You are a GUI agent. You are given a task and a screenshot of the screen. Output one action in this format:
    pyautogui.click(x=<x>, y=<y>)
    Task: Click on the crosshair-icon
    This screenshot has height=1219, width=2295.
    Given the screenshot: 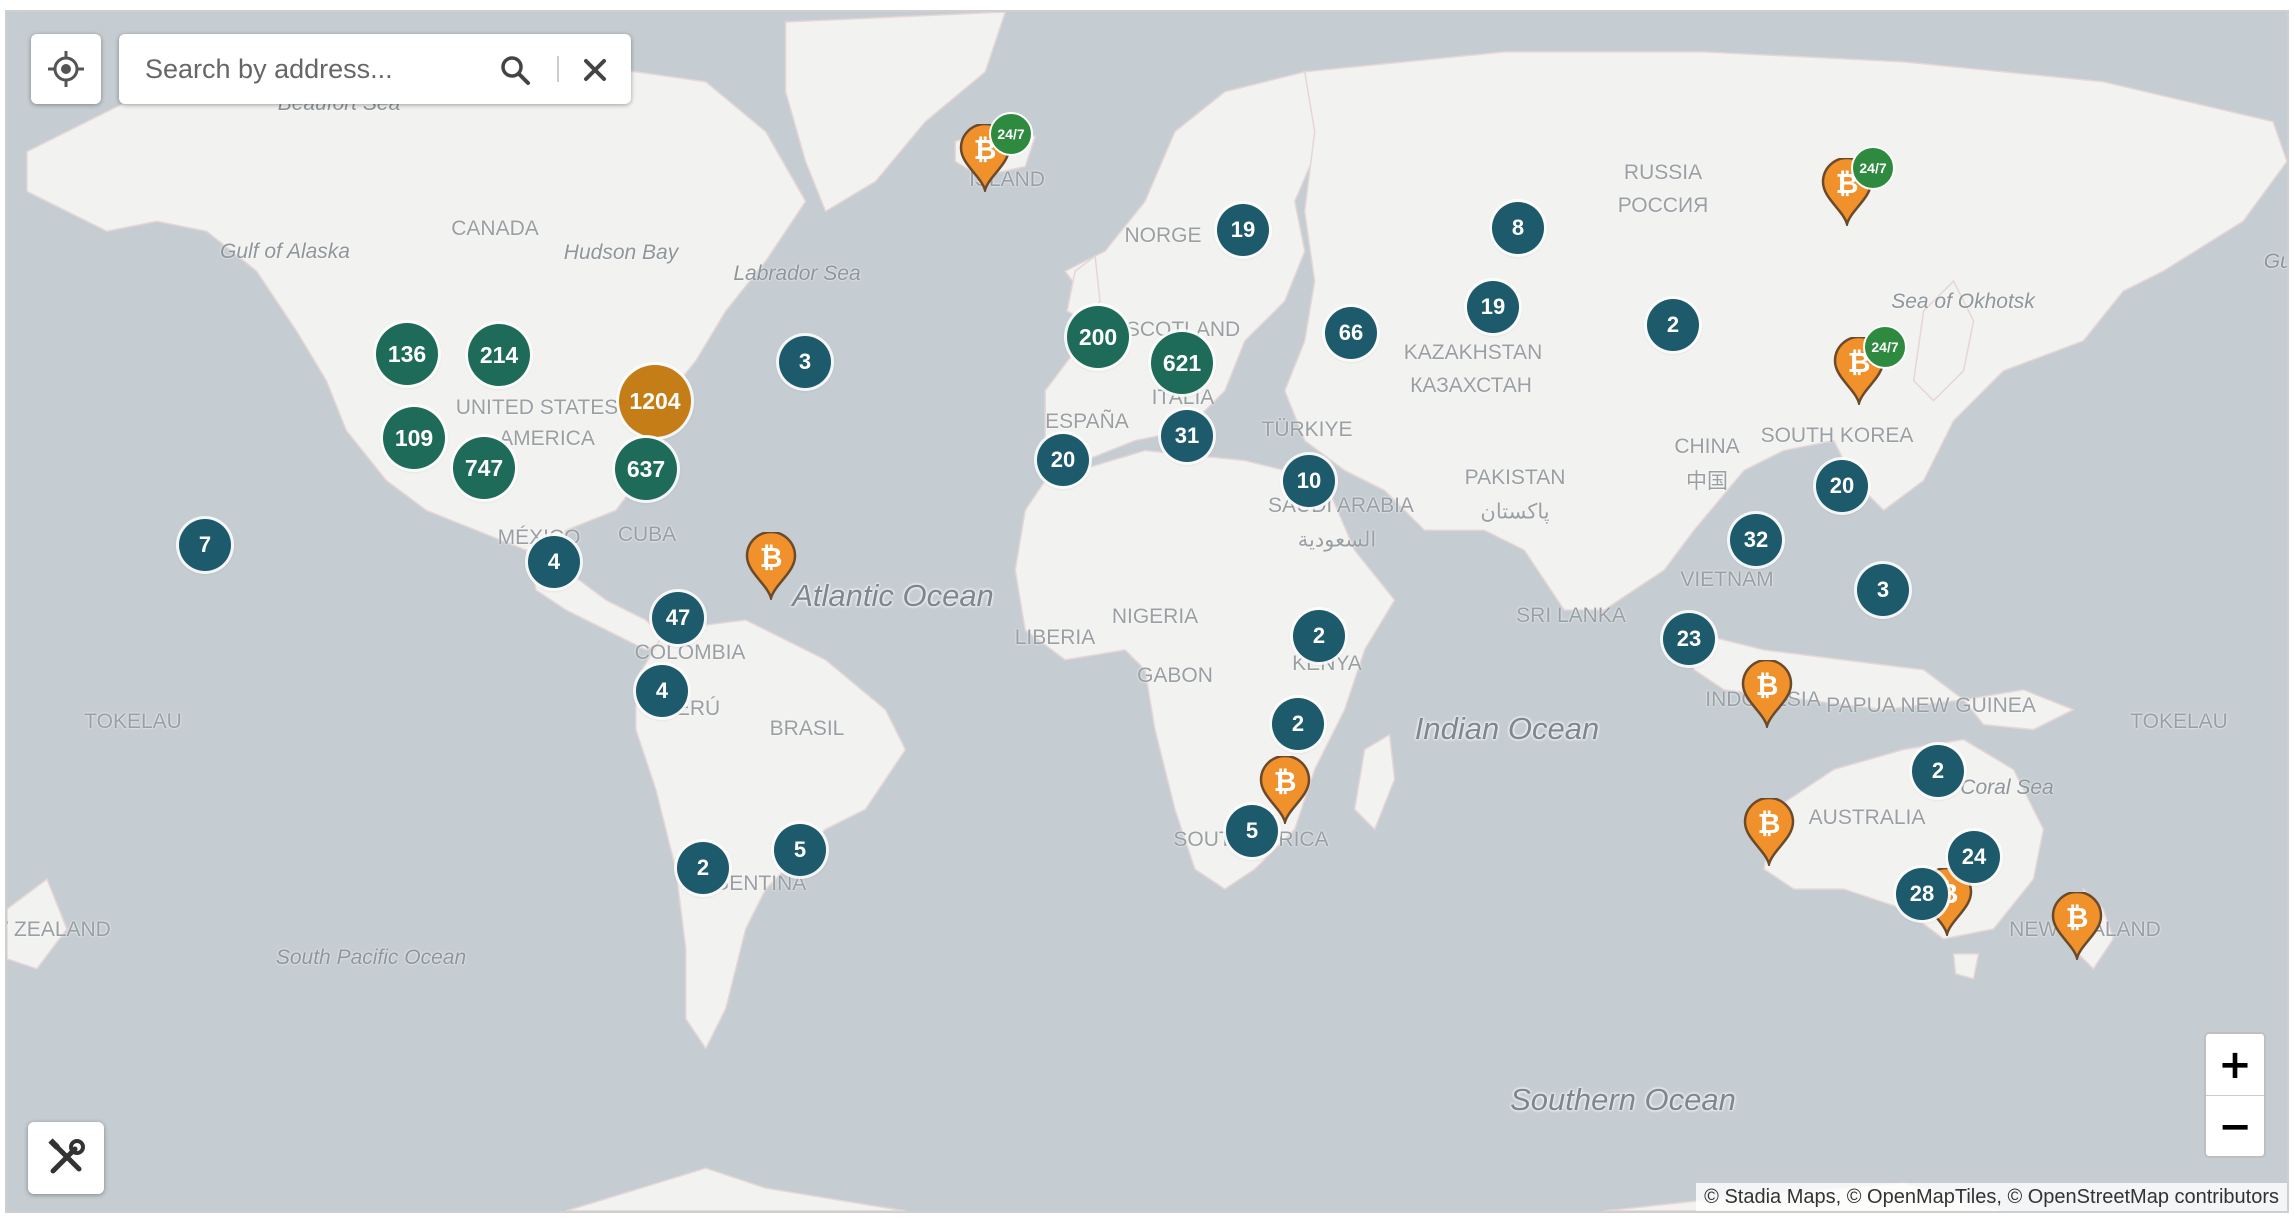 What is the action you would take?
    pyautogui.click(x=66, y=69)
    